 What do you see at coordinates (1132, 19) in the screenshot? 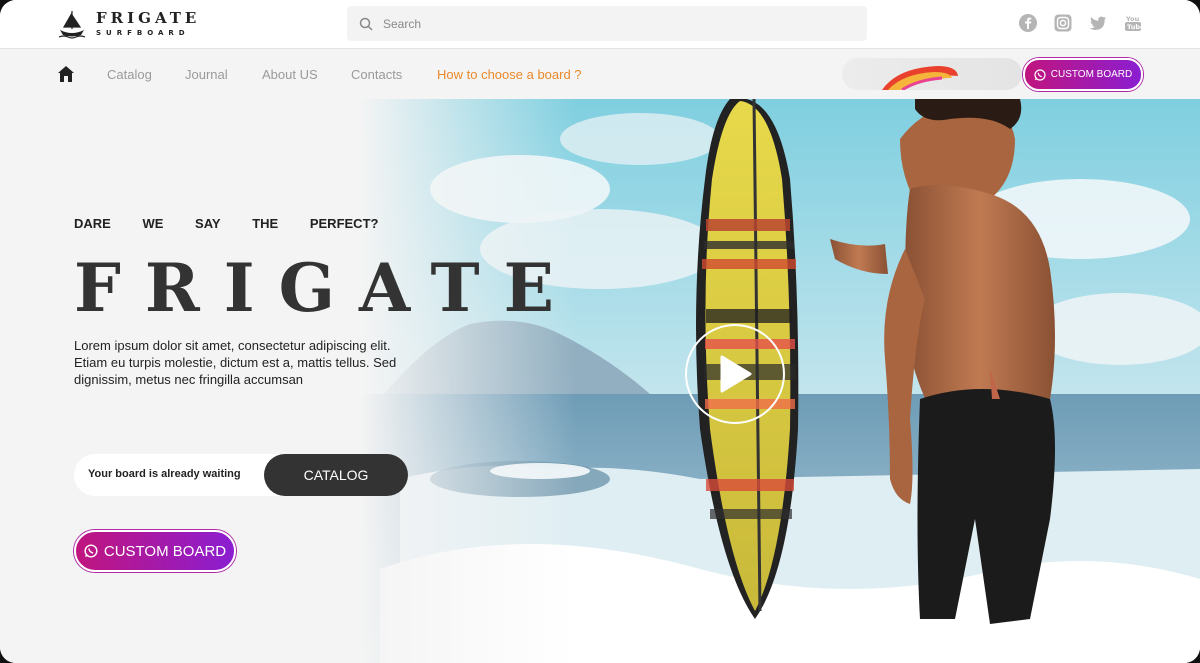
I see `svg-text: You` at bounding box center [1132, 19].